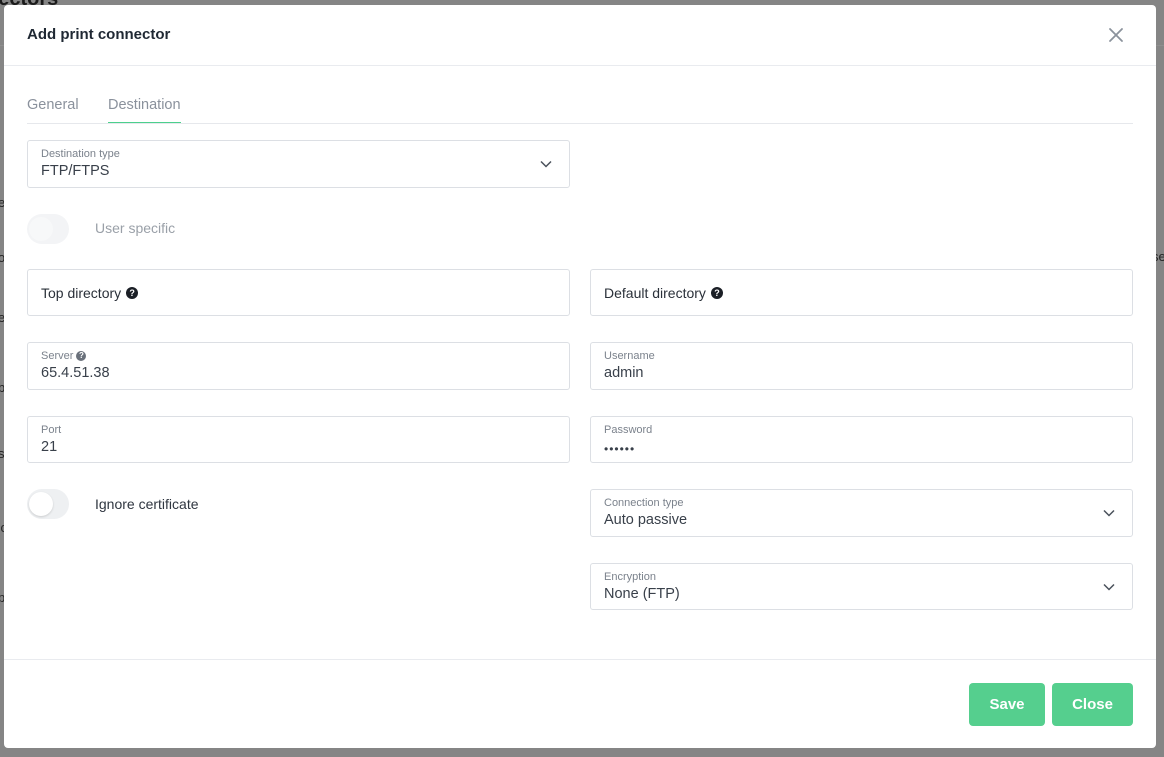 The height and width of the screenshot is (757, 1164). What do you see at coordinates (49, 447) in the screenshot?
I see `port-value: 21` at bounding box center [49, 447].